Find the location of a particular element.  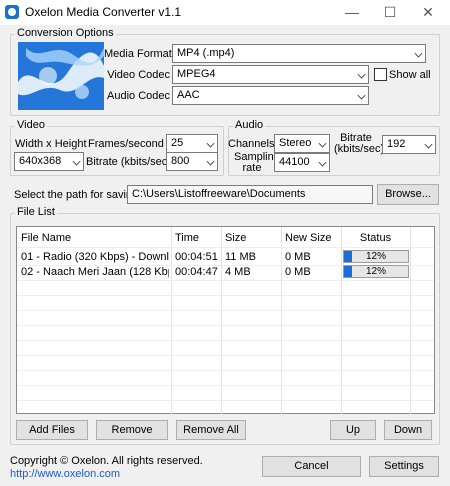

add-files-button: Add Files is located at coordinates (52, 430).